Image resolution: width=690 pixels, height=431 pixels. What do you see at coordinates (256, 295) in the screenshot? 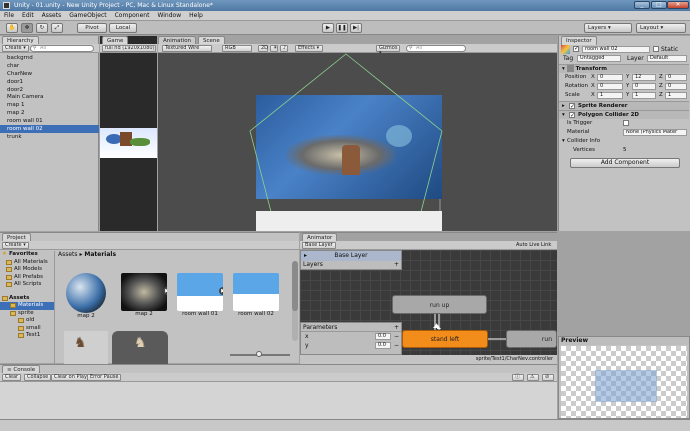
I see `asset-item: room wall 02` at bounding box center [256, 295].